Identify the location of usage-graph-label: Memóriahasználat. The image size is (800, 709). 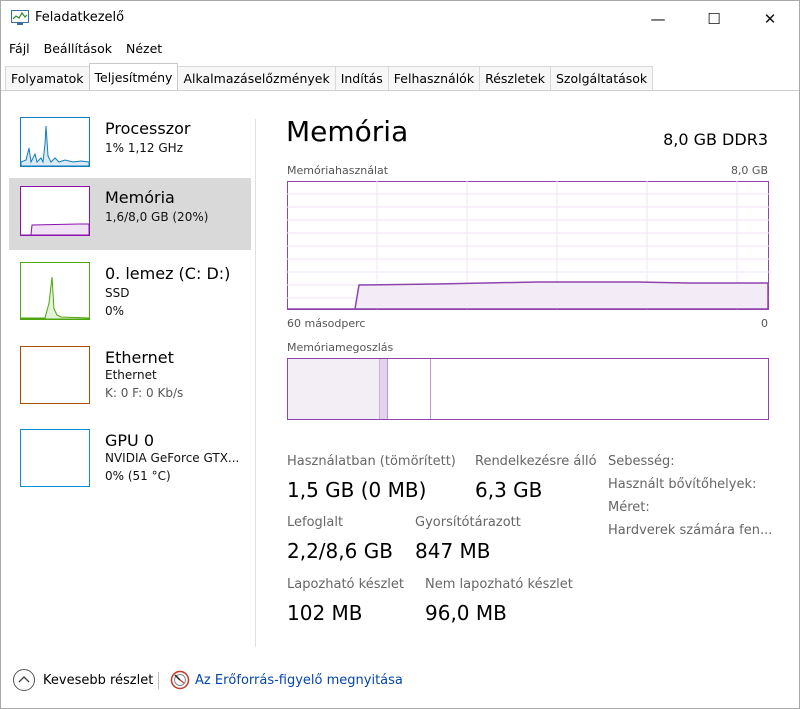
(338, 170).